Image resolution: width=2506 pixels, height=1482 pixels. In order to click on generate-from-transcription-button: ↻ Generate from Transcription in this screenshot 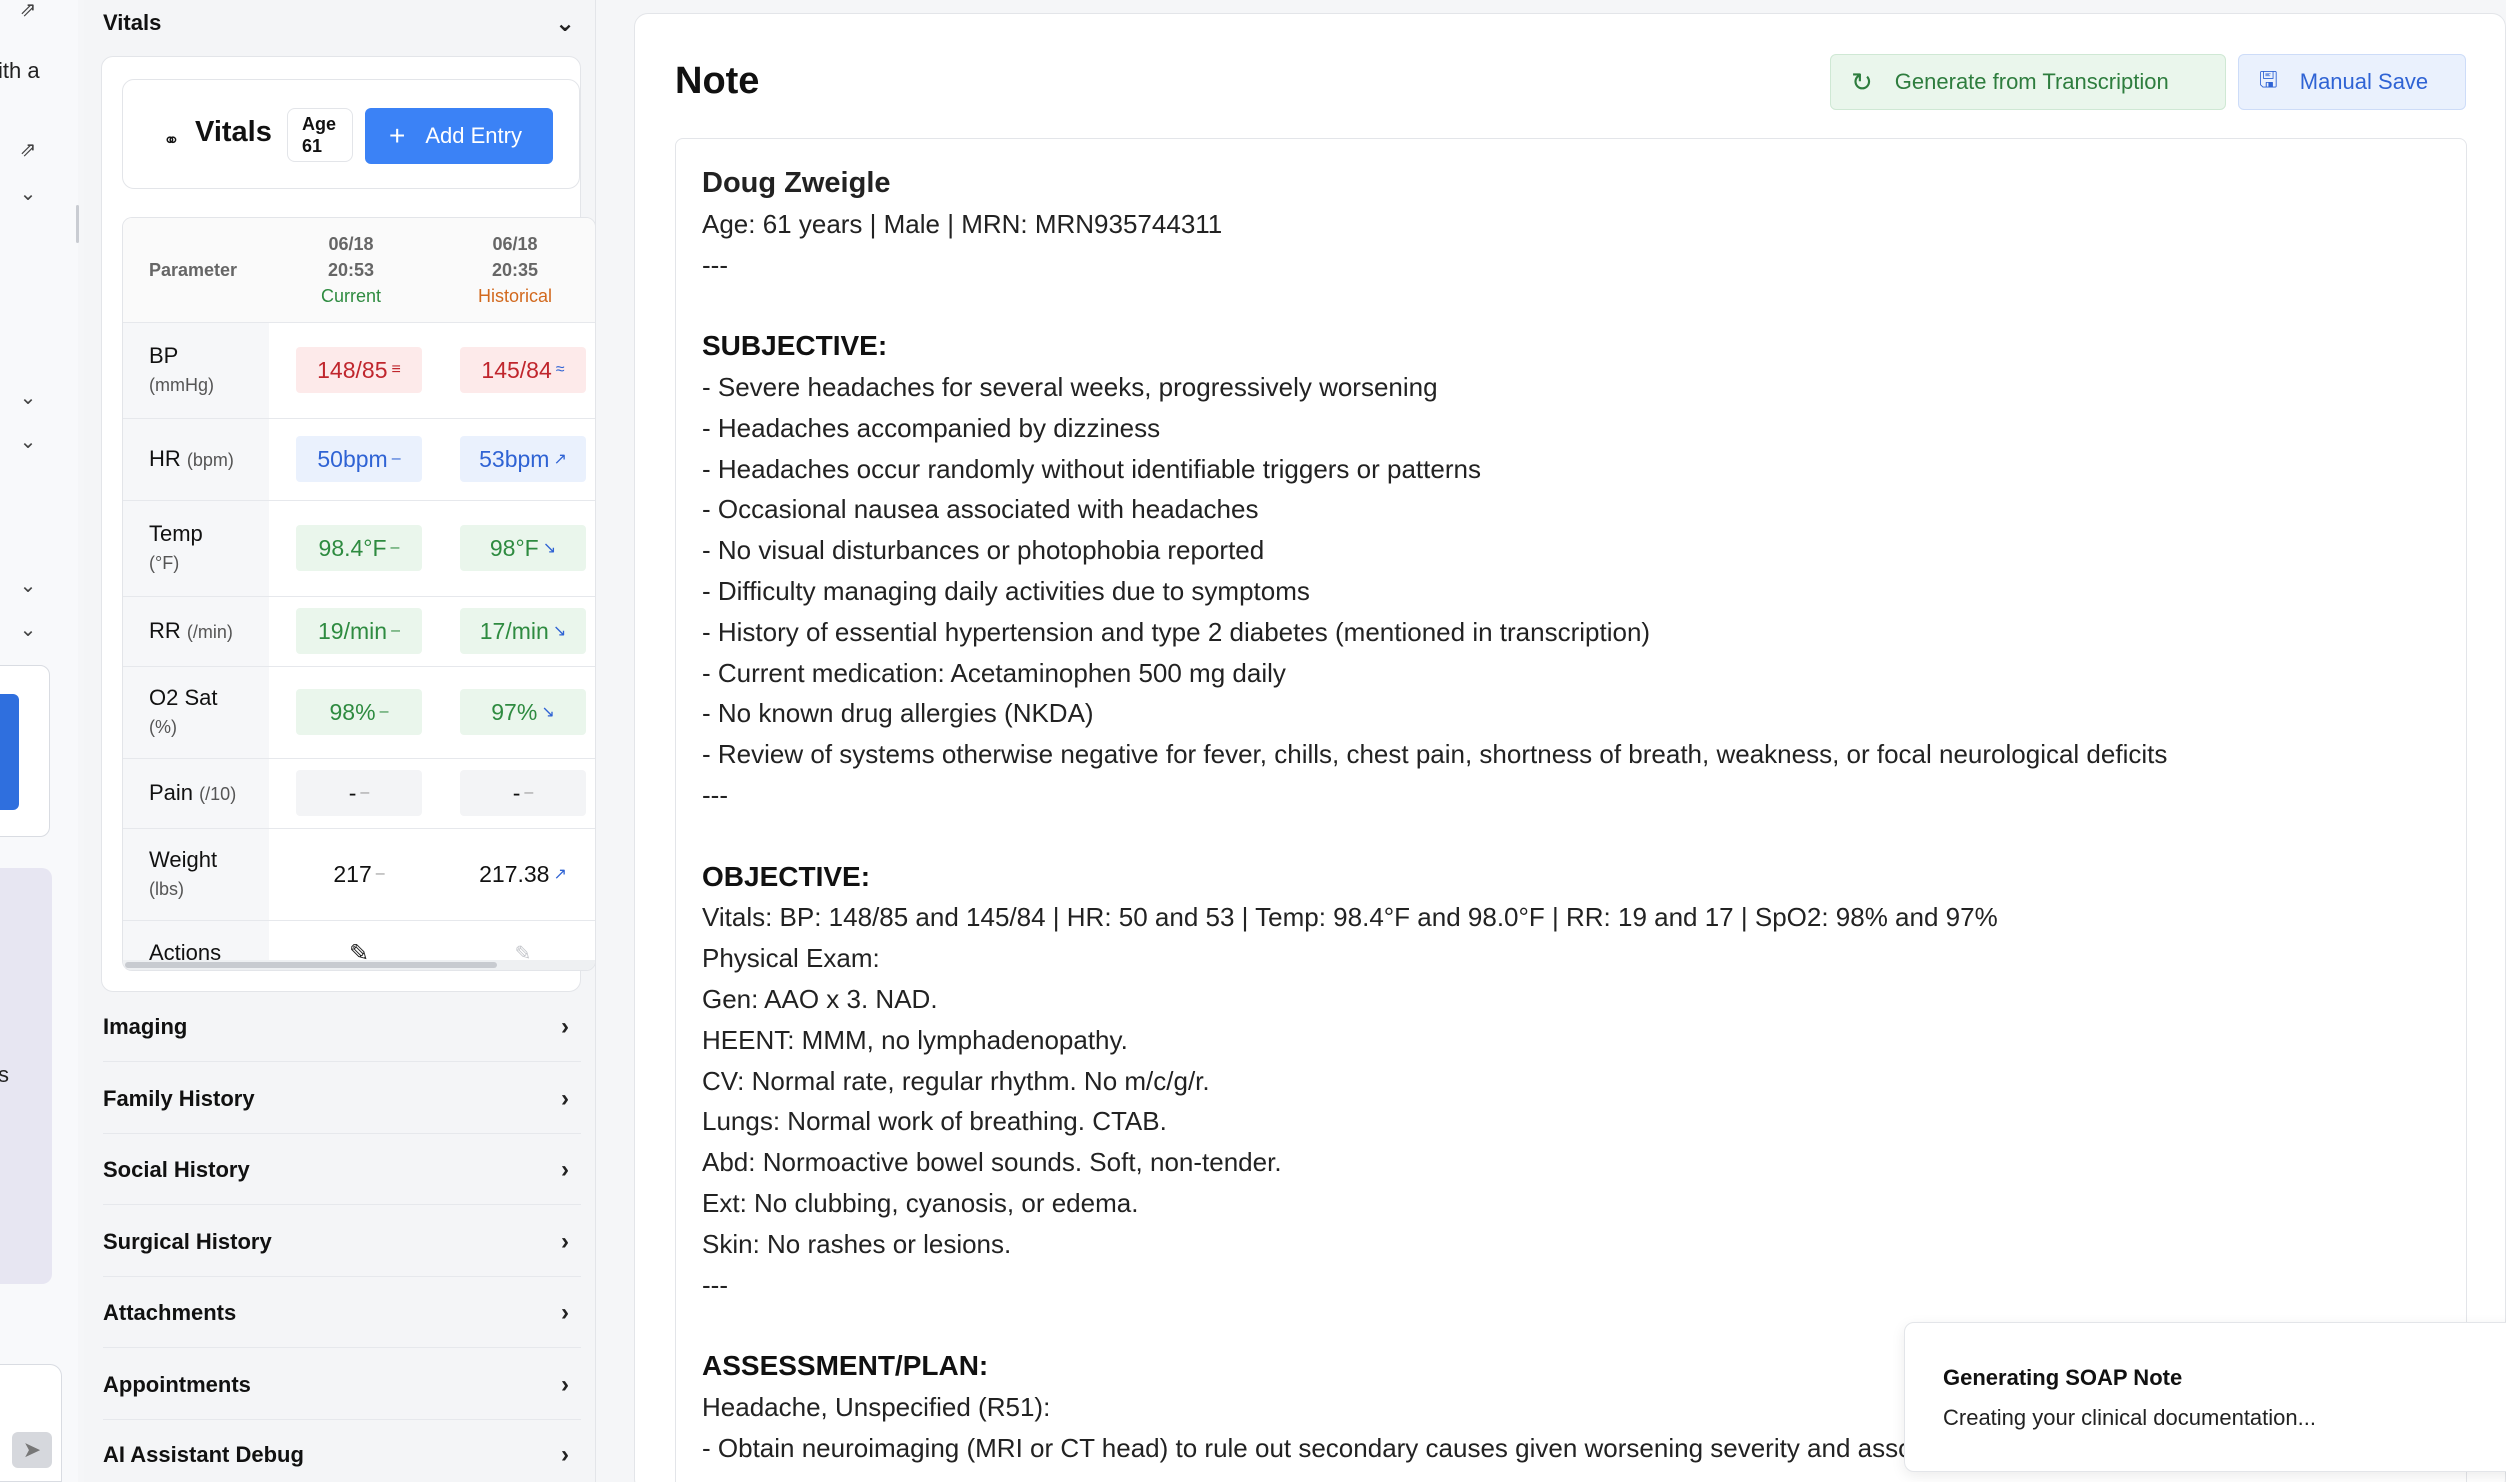, I will do `click(2028, 82)`.